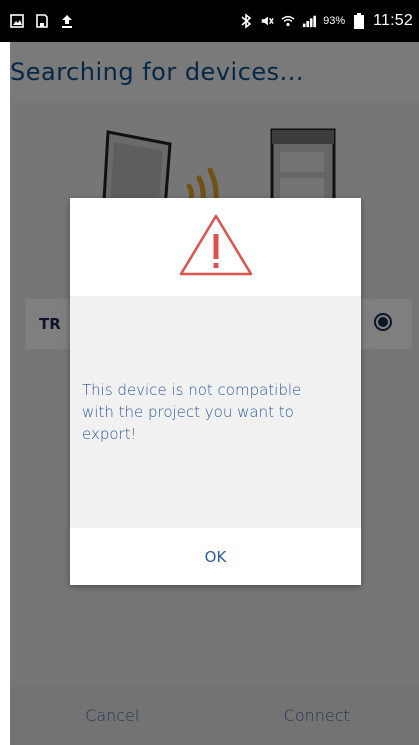 This screenshot has width=419, height=745. What do you see at coordinates (334, 21) in the screenshot?
I see `battery-percent: 93%` at bounding box center [334, 21].